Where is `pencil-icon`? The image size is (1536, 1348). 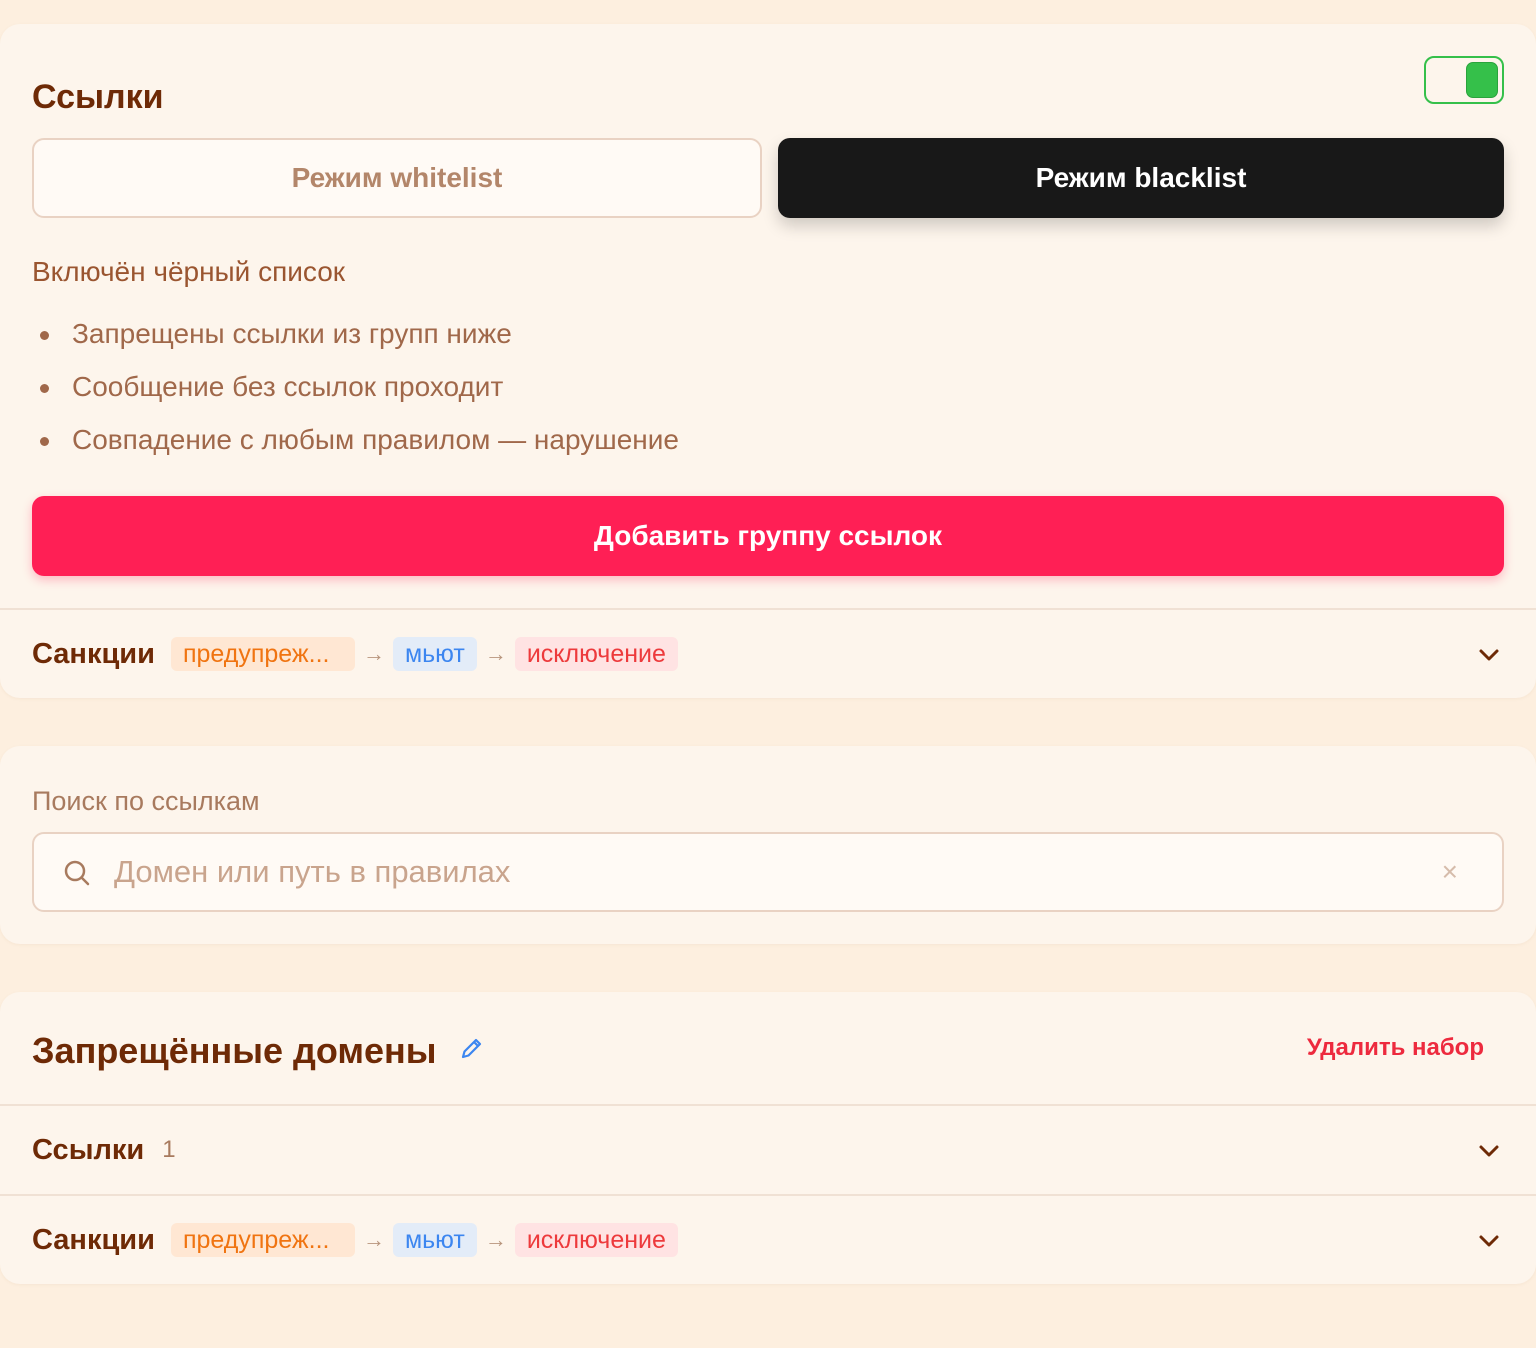
pencil-icon is located at coordinates (472, 1048).